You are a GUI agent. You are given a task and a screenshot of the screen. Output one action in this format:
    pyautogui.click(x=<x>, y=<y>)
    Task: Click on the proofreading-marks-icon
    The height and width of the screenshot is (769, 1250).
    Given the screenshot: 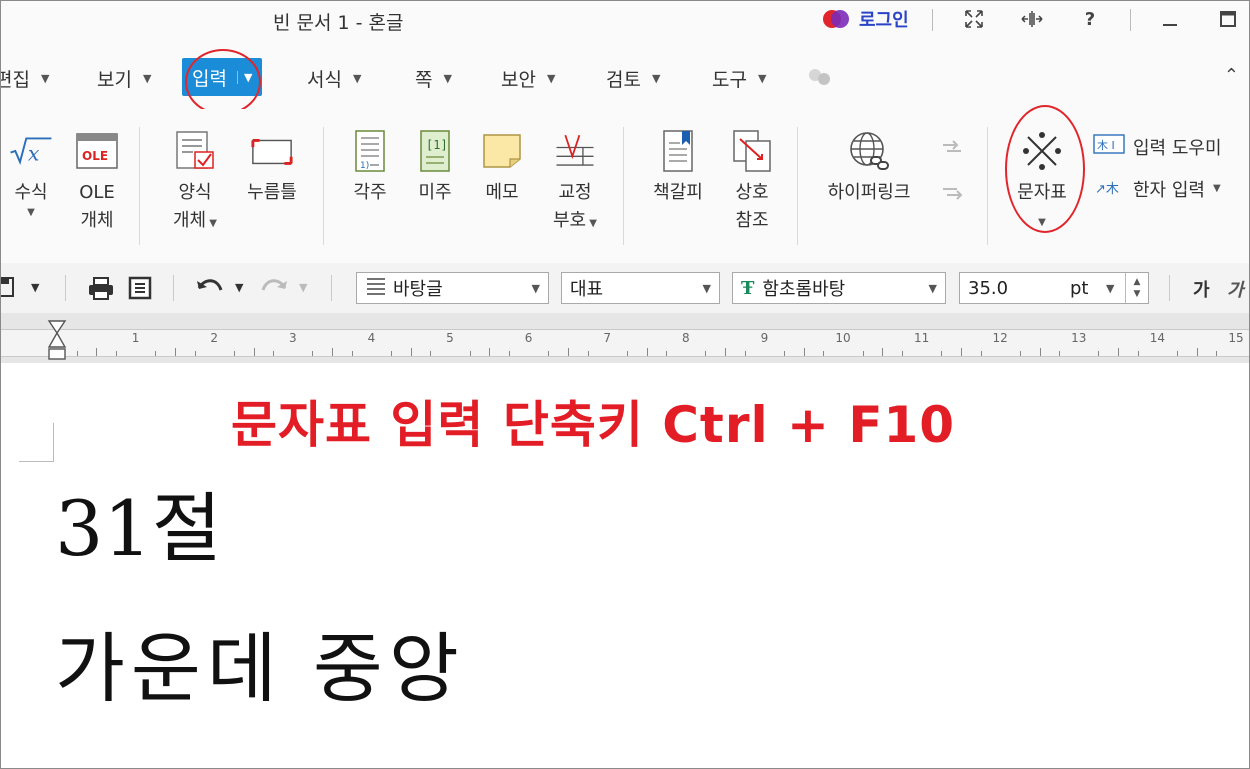 What is the action you would take?
    pyautogui.click(x=575, y=151)
    